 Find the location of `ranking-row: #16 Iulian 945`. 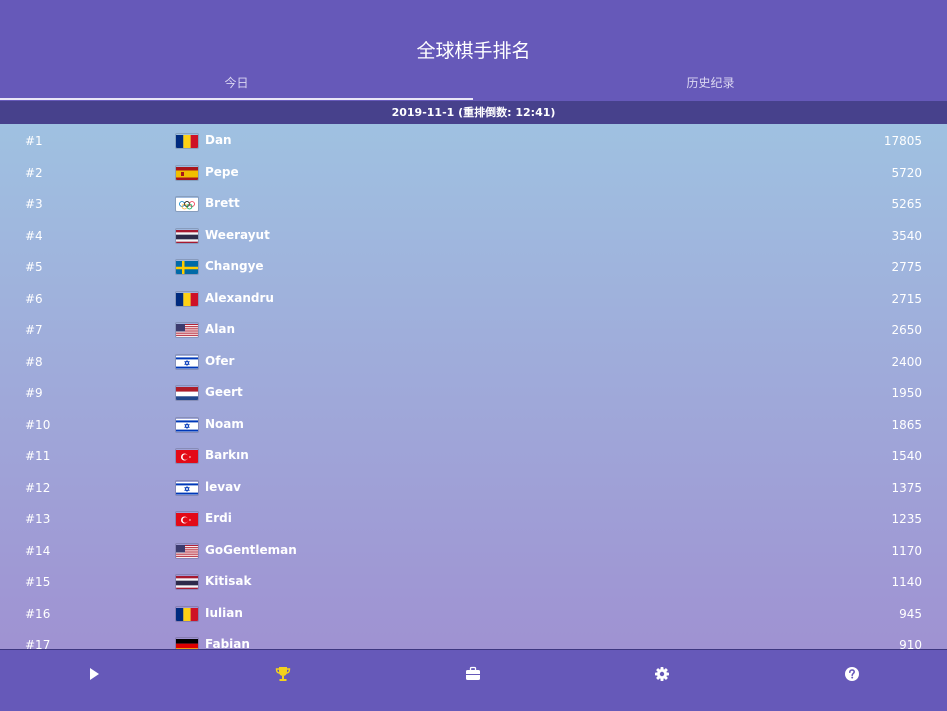

ranking-row: #16 Iulian 945 is located at coordinates (473, 613).